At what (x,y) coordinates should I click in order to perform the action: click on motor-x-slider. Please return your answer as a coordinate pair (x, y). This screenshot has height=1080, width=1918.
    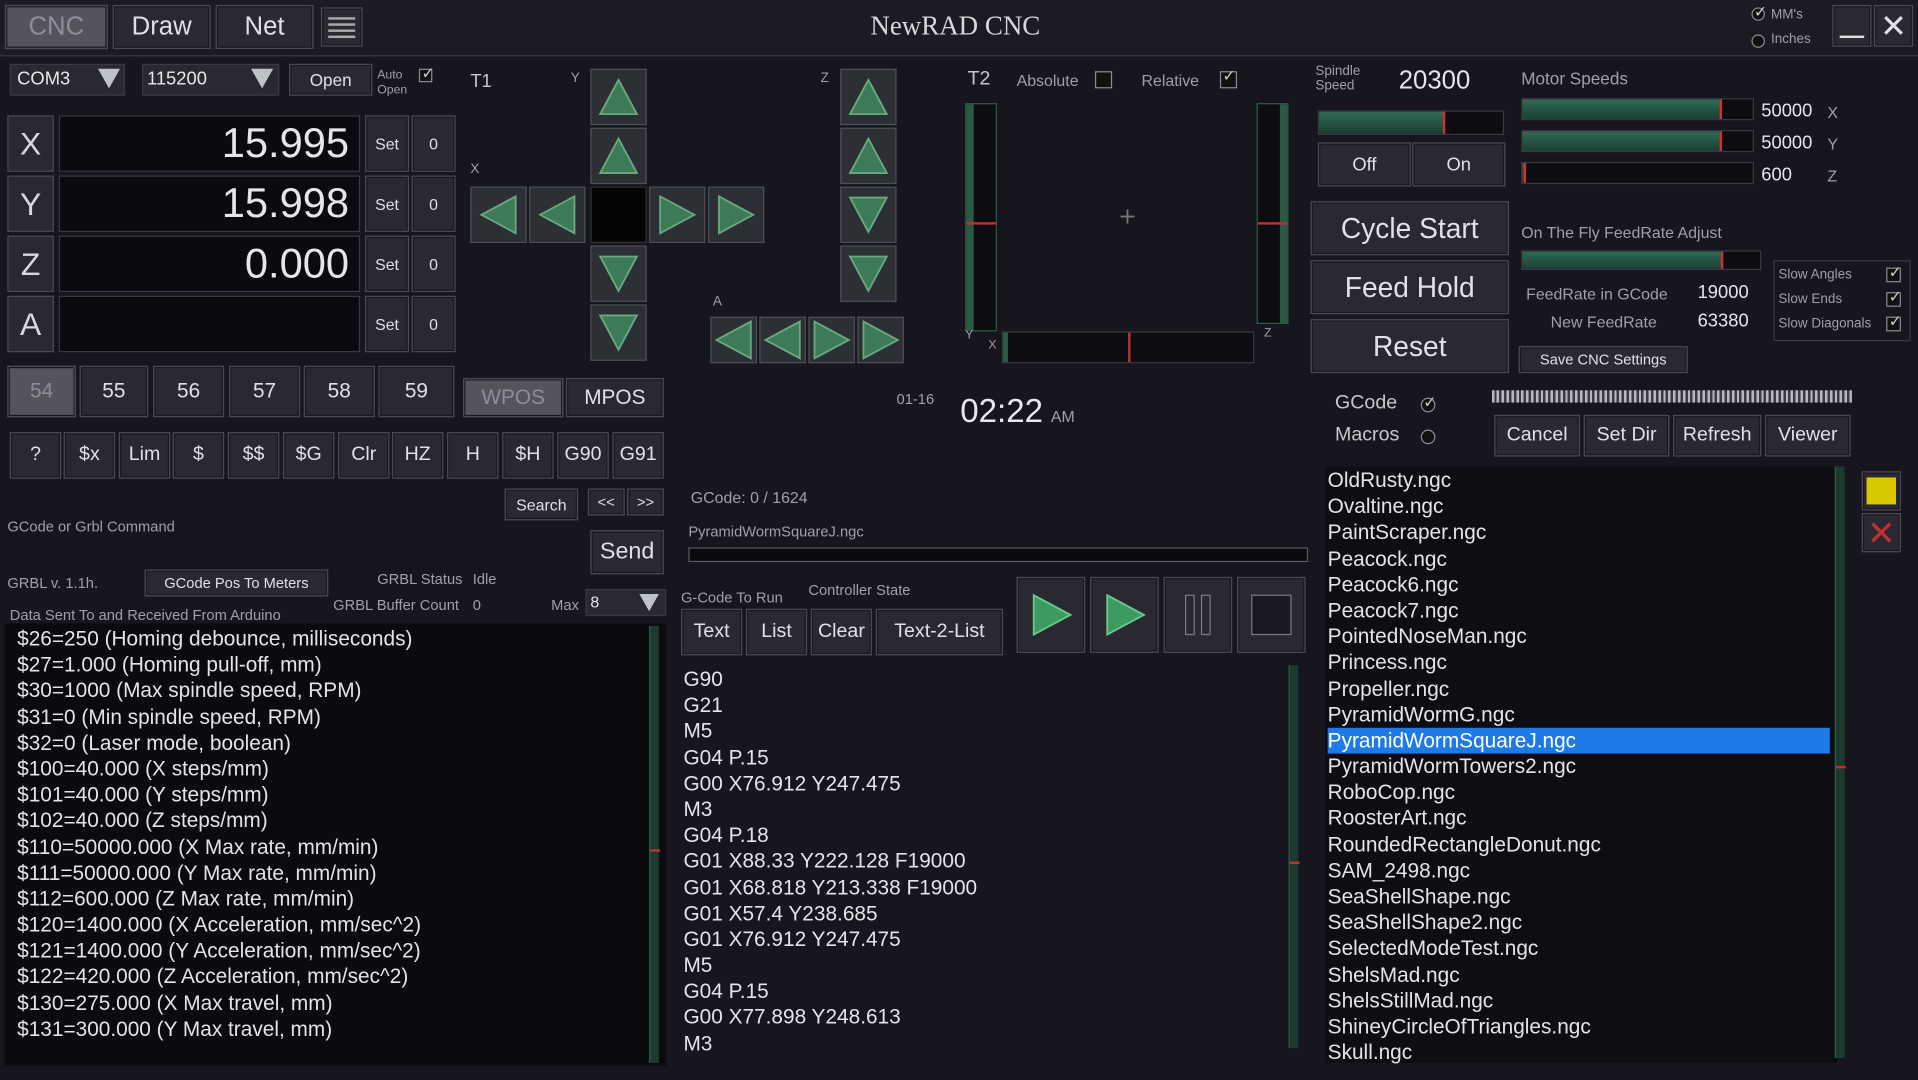
    Looking at the image, I should click on (1637, 109).